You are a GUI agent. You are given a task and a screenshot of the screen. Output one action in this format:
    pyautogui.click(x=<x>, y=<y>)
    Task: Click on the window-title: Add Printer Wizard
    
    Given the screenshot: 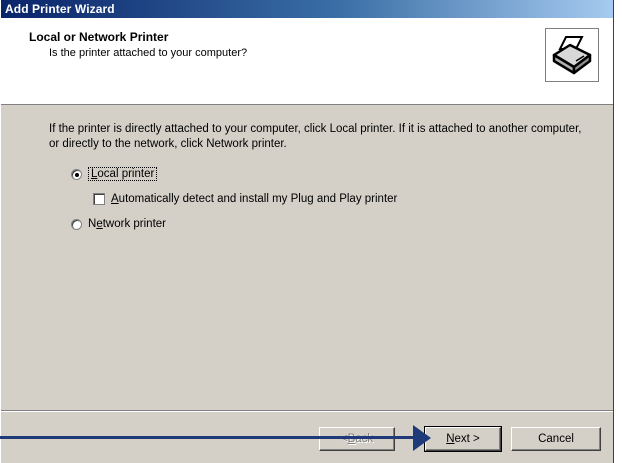 What is the action you would take?
    pyautogui.click(x=60, y=9)
    